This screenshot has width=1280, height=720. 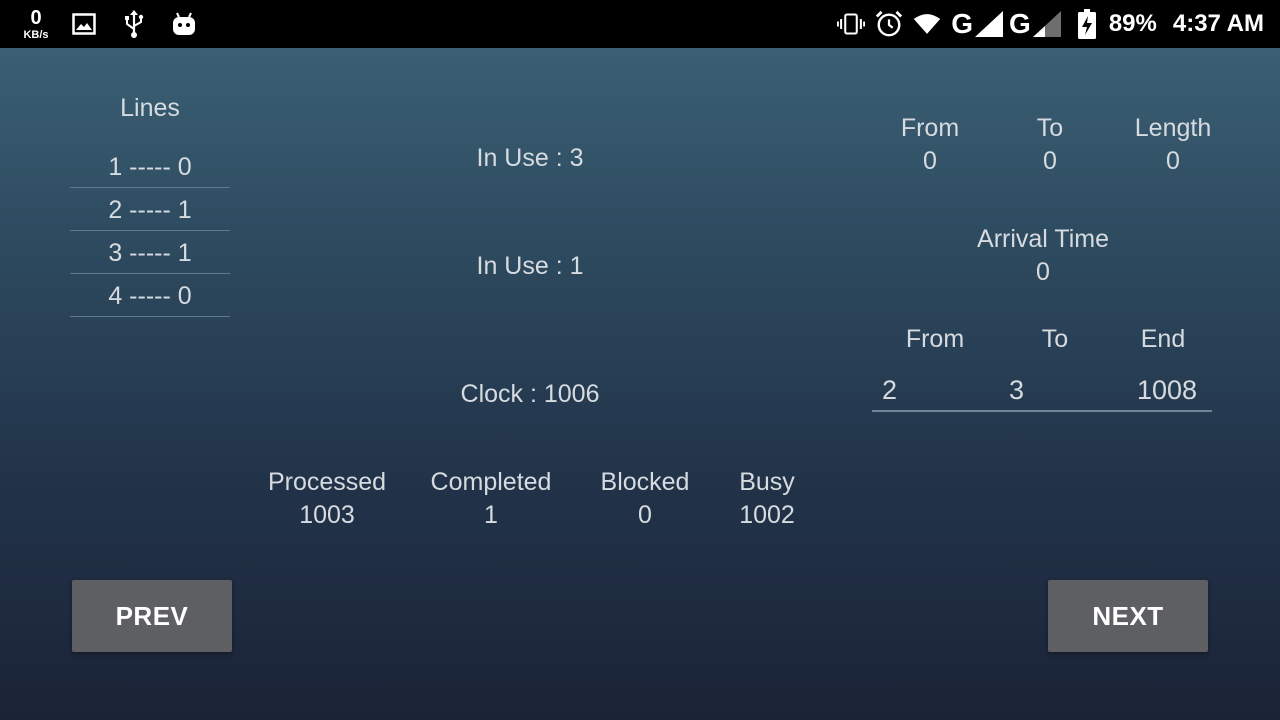 What do you see at coordinates (530, 266) in the screenshot?
I see `in-use-label-2: In Use : 1` at bounding box center [530, 266].